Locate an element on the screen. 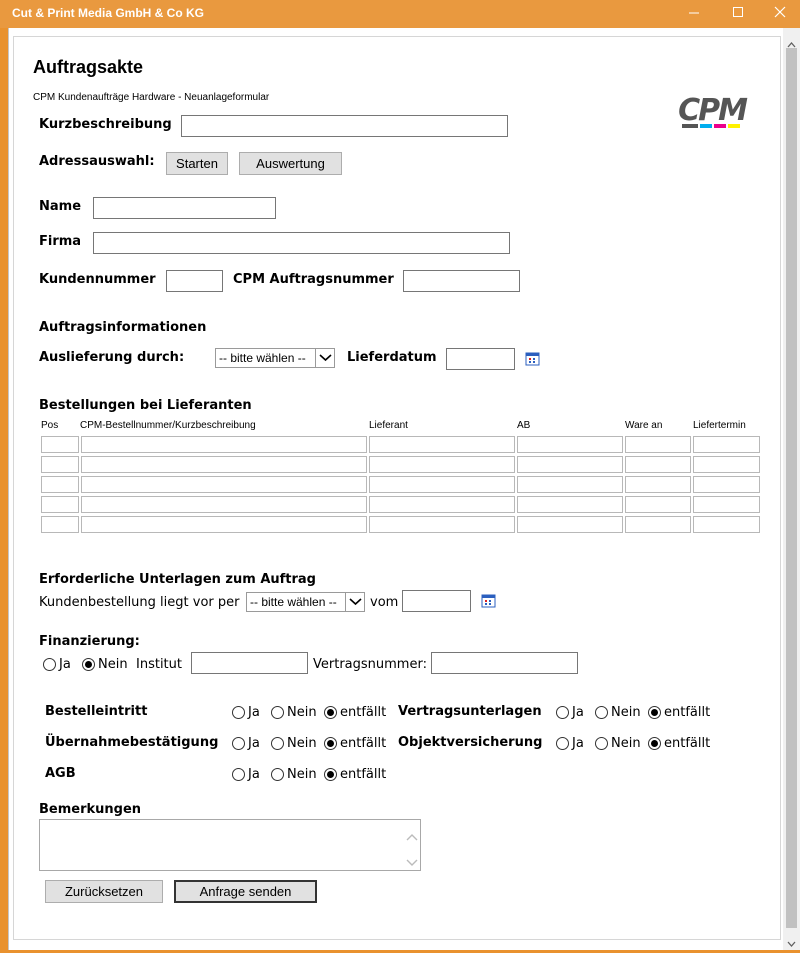  starten-button: Starten is located at coordinates (197, 163).